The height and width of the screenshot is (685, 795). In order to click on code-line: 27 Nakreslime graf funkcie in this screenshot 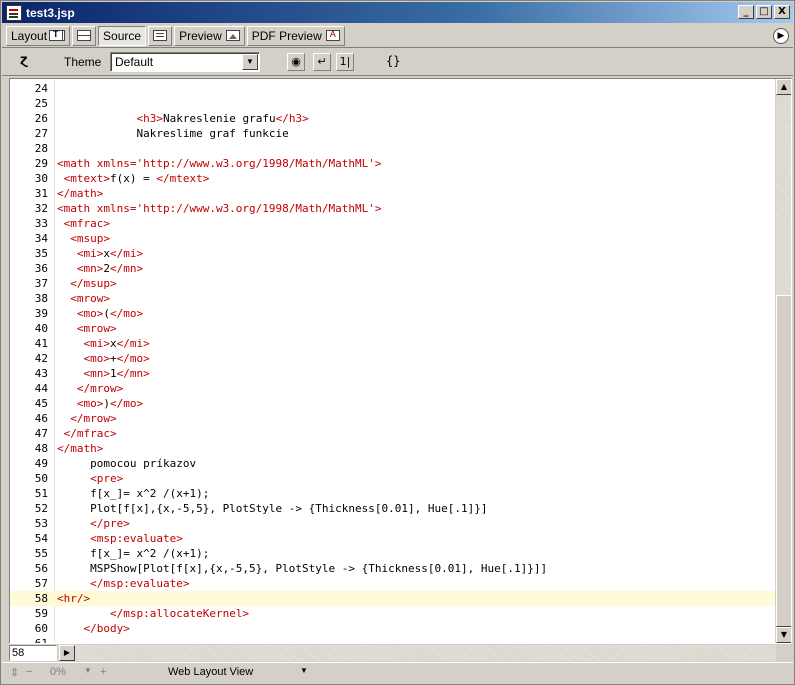, I will do `click(393, 133)`.